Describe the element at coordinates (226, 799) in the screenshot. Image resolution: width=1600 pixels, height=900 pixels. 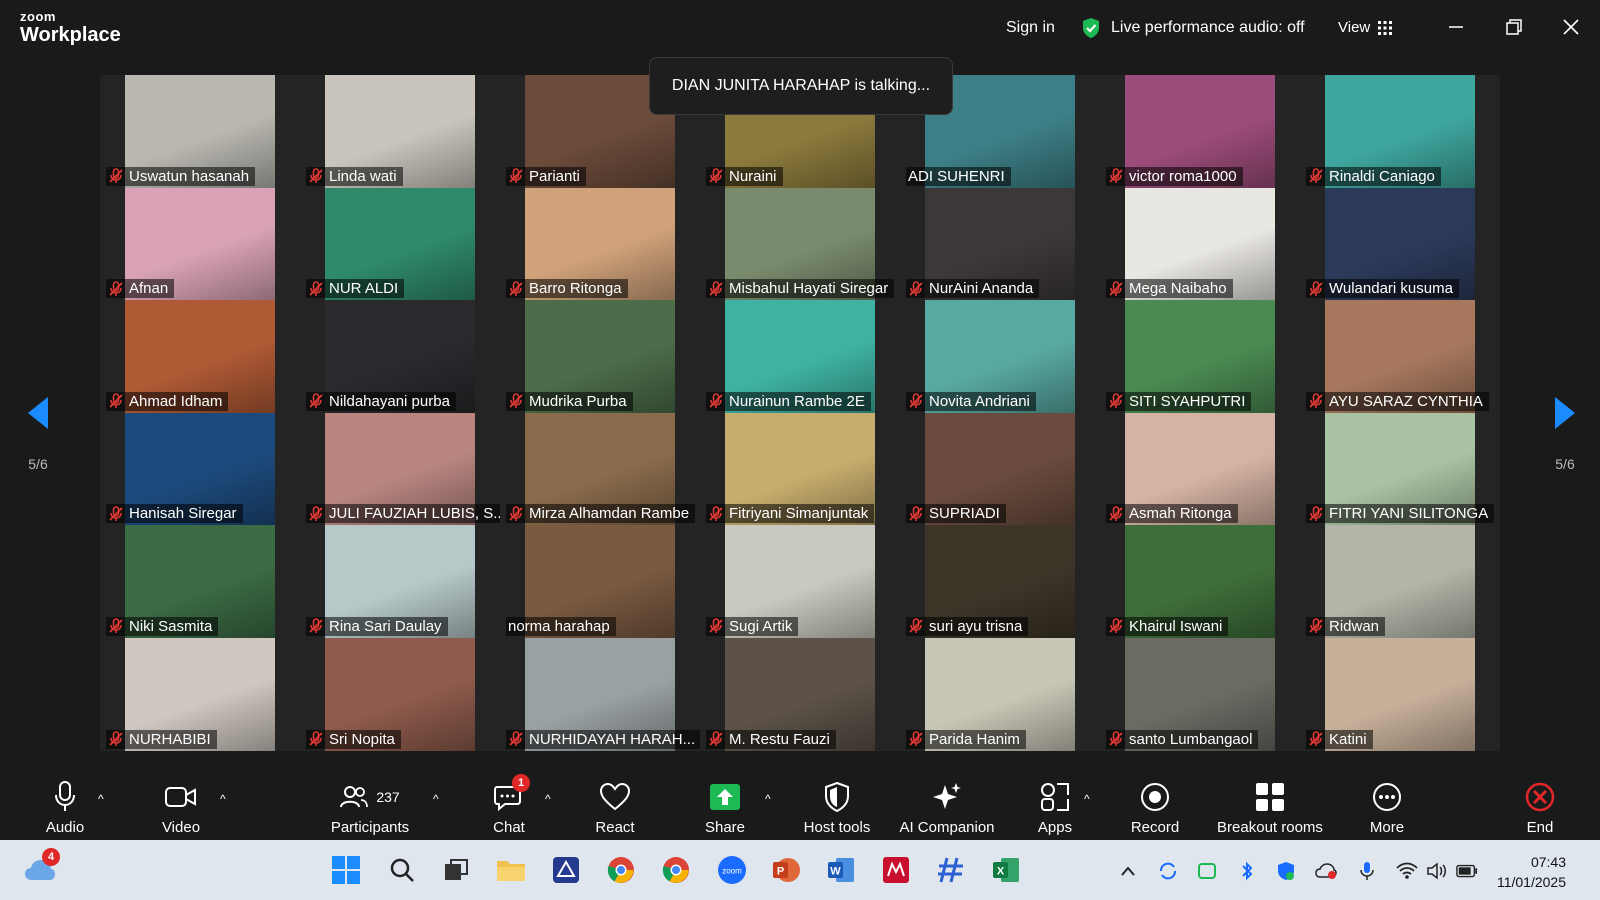
I see `video-options-caret-icon: ^` at that location.